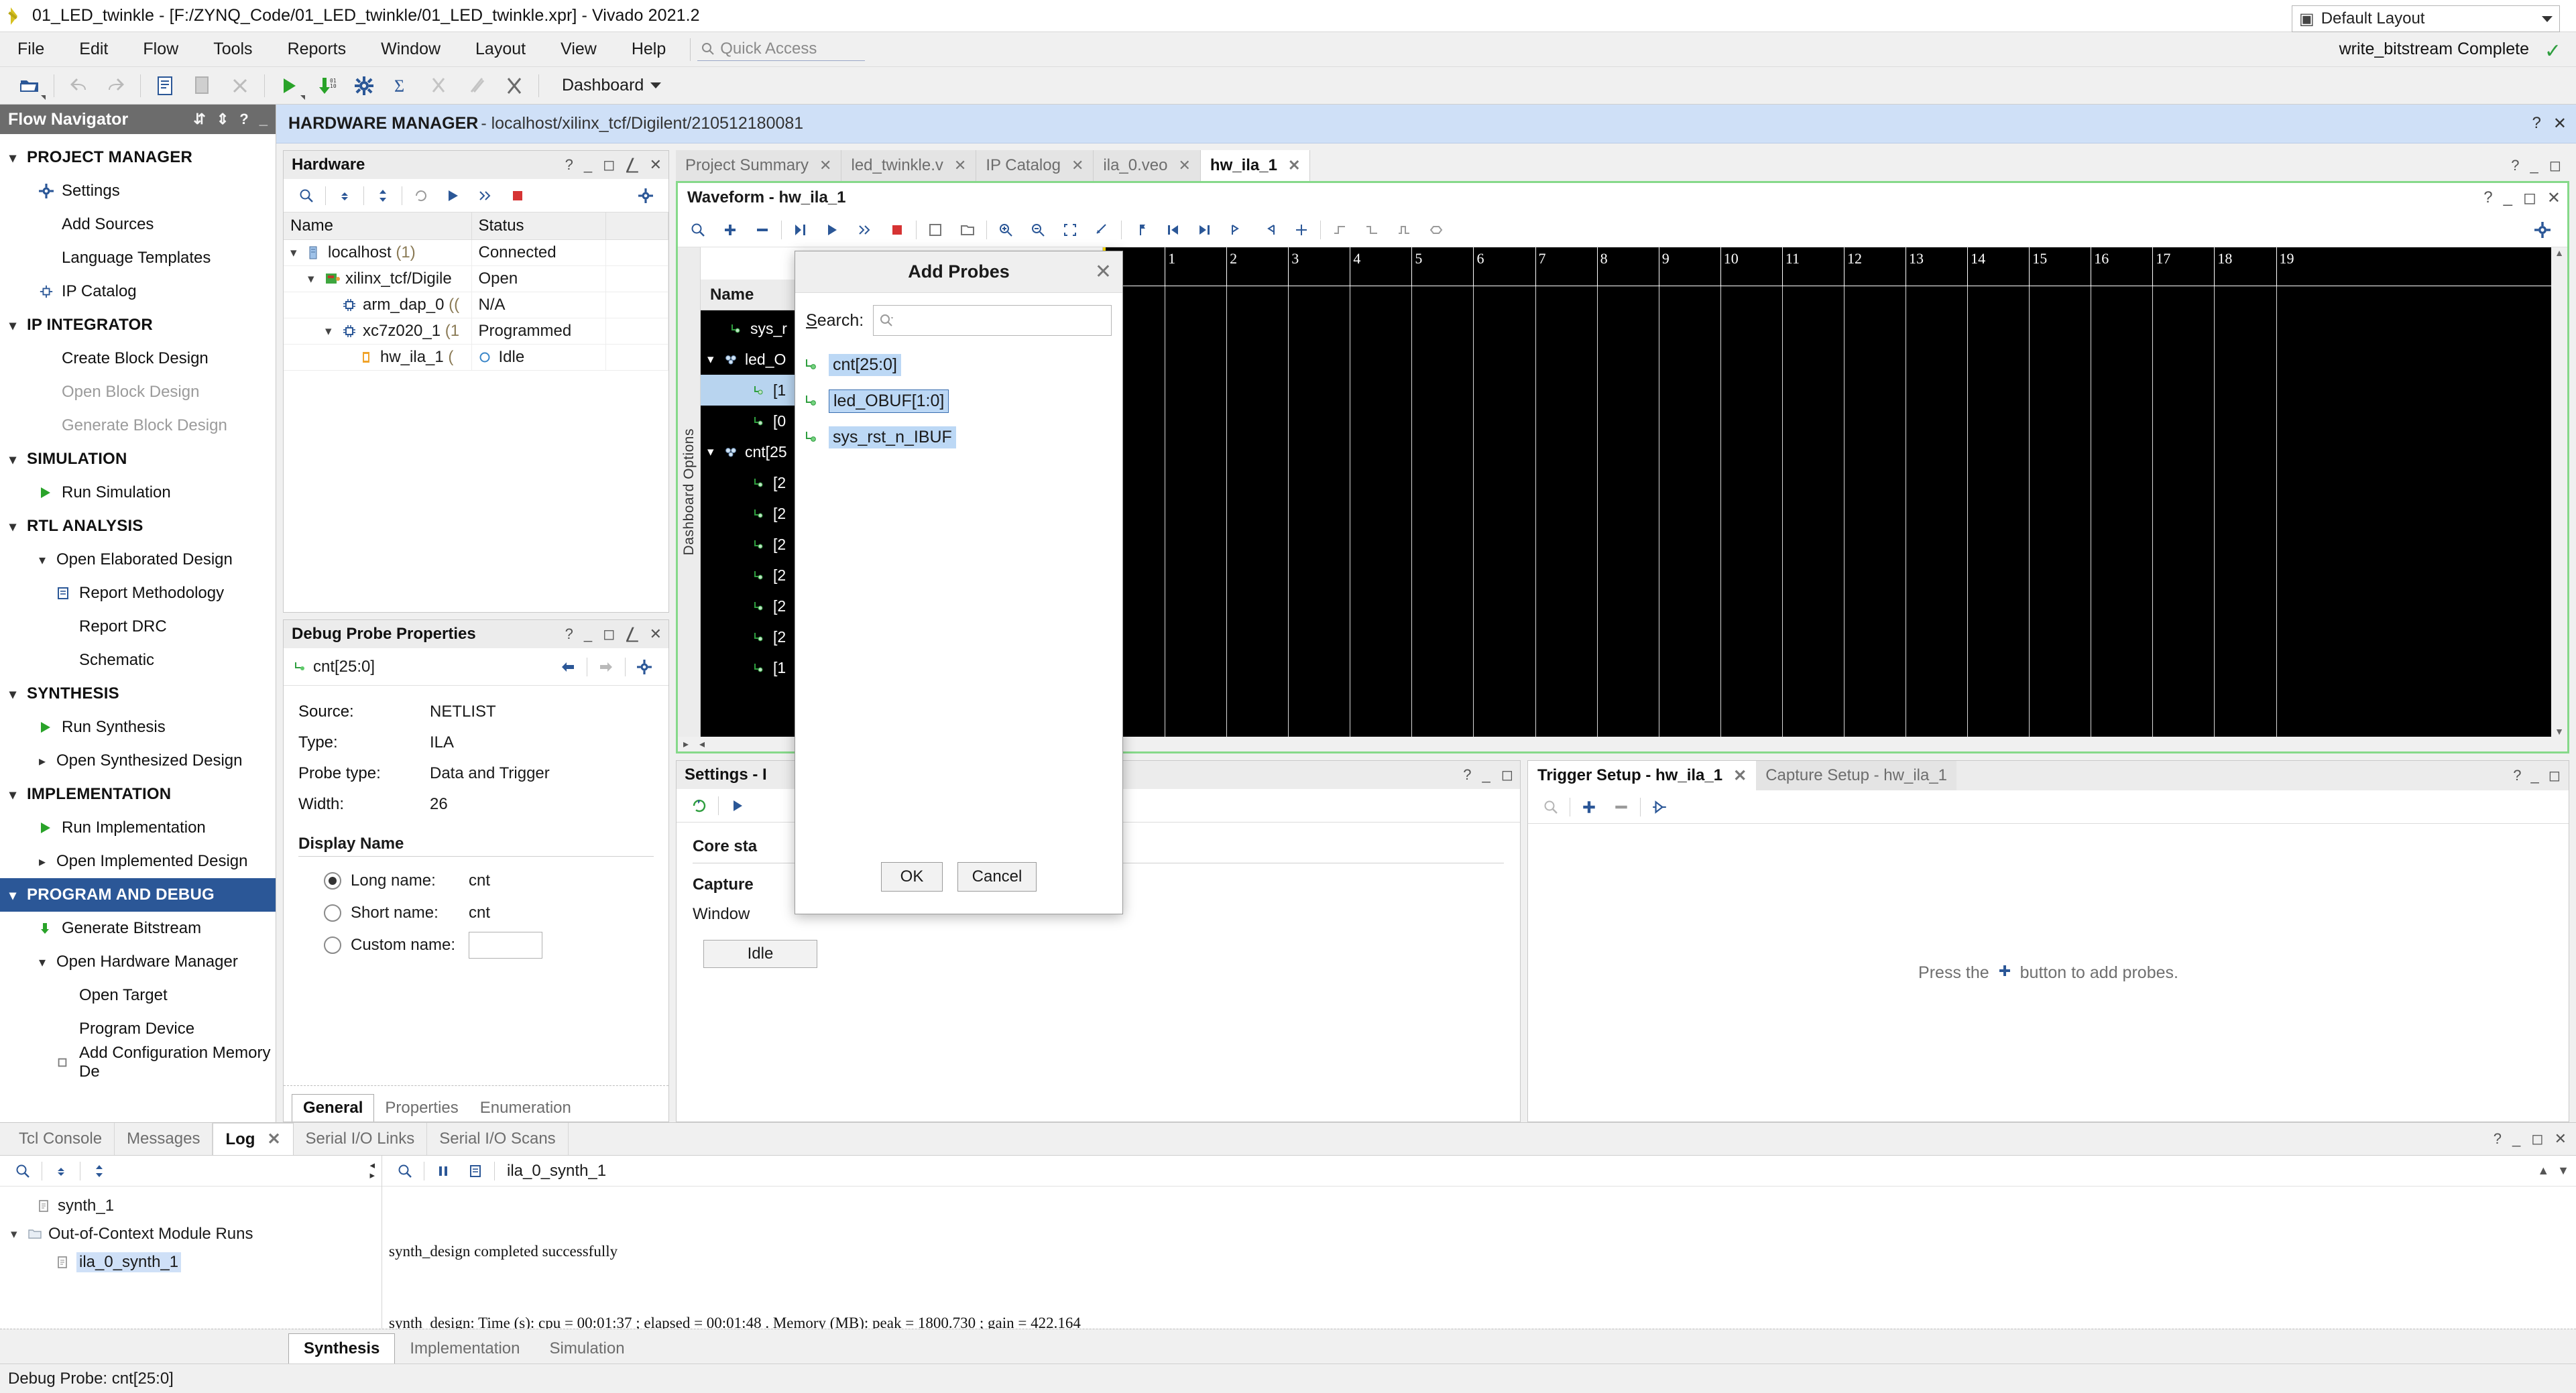 The image size is (2576, 1393). What do you see at coordinates (476, 252) in the screenshot?
I see `table-row: ▾ localhost (1) Connected` at bounding box center [476, 252].